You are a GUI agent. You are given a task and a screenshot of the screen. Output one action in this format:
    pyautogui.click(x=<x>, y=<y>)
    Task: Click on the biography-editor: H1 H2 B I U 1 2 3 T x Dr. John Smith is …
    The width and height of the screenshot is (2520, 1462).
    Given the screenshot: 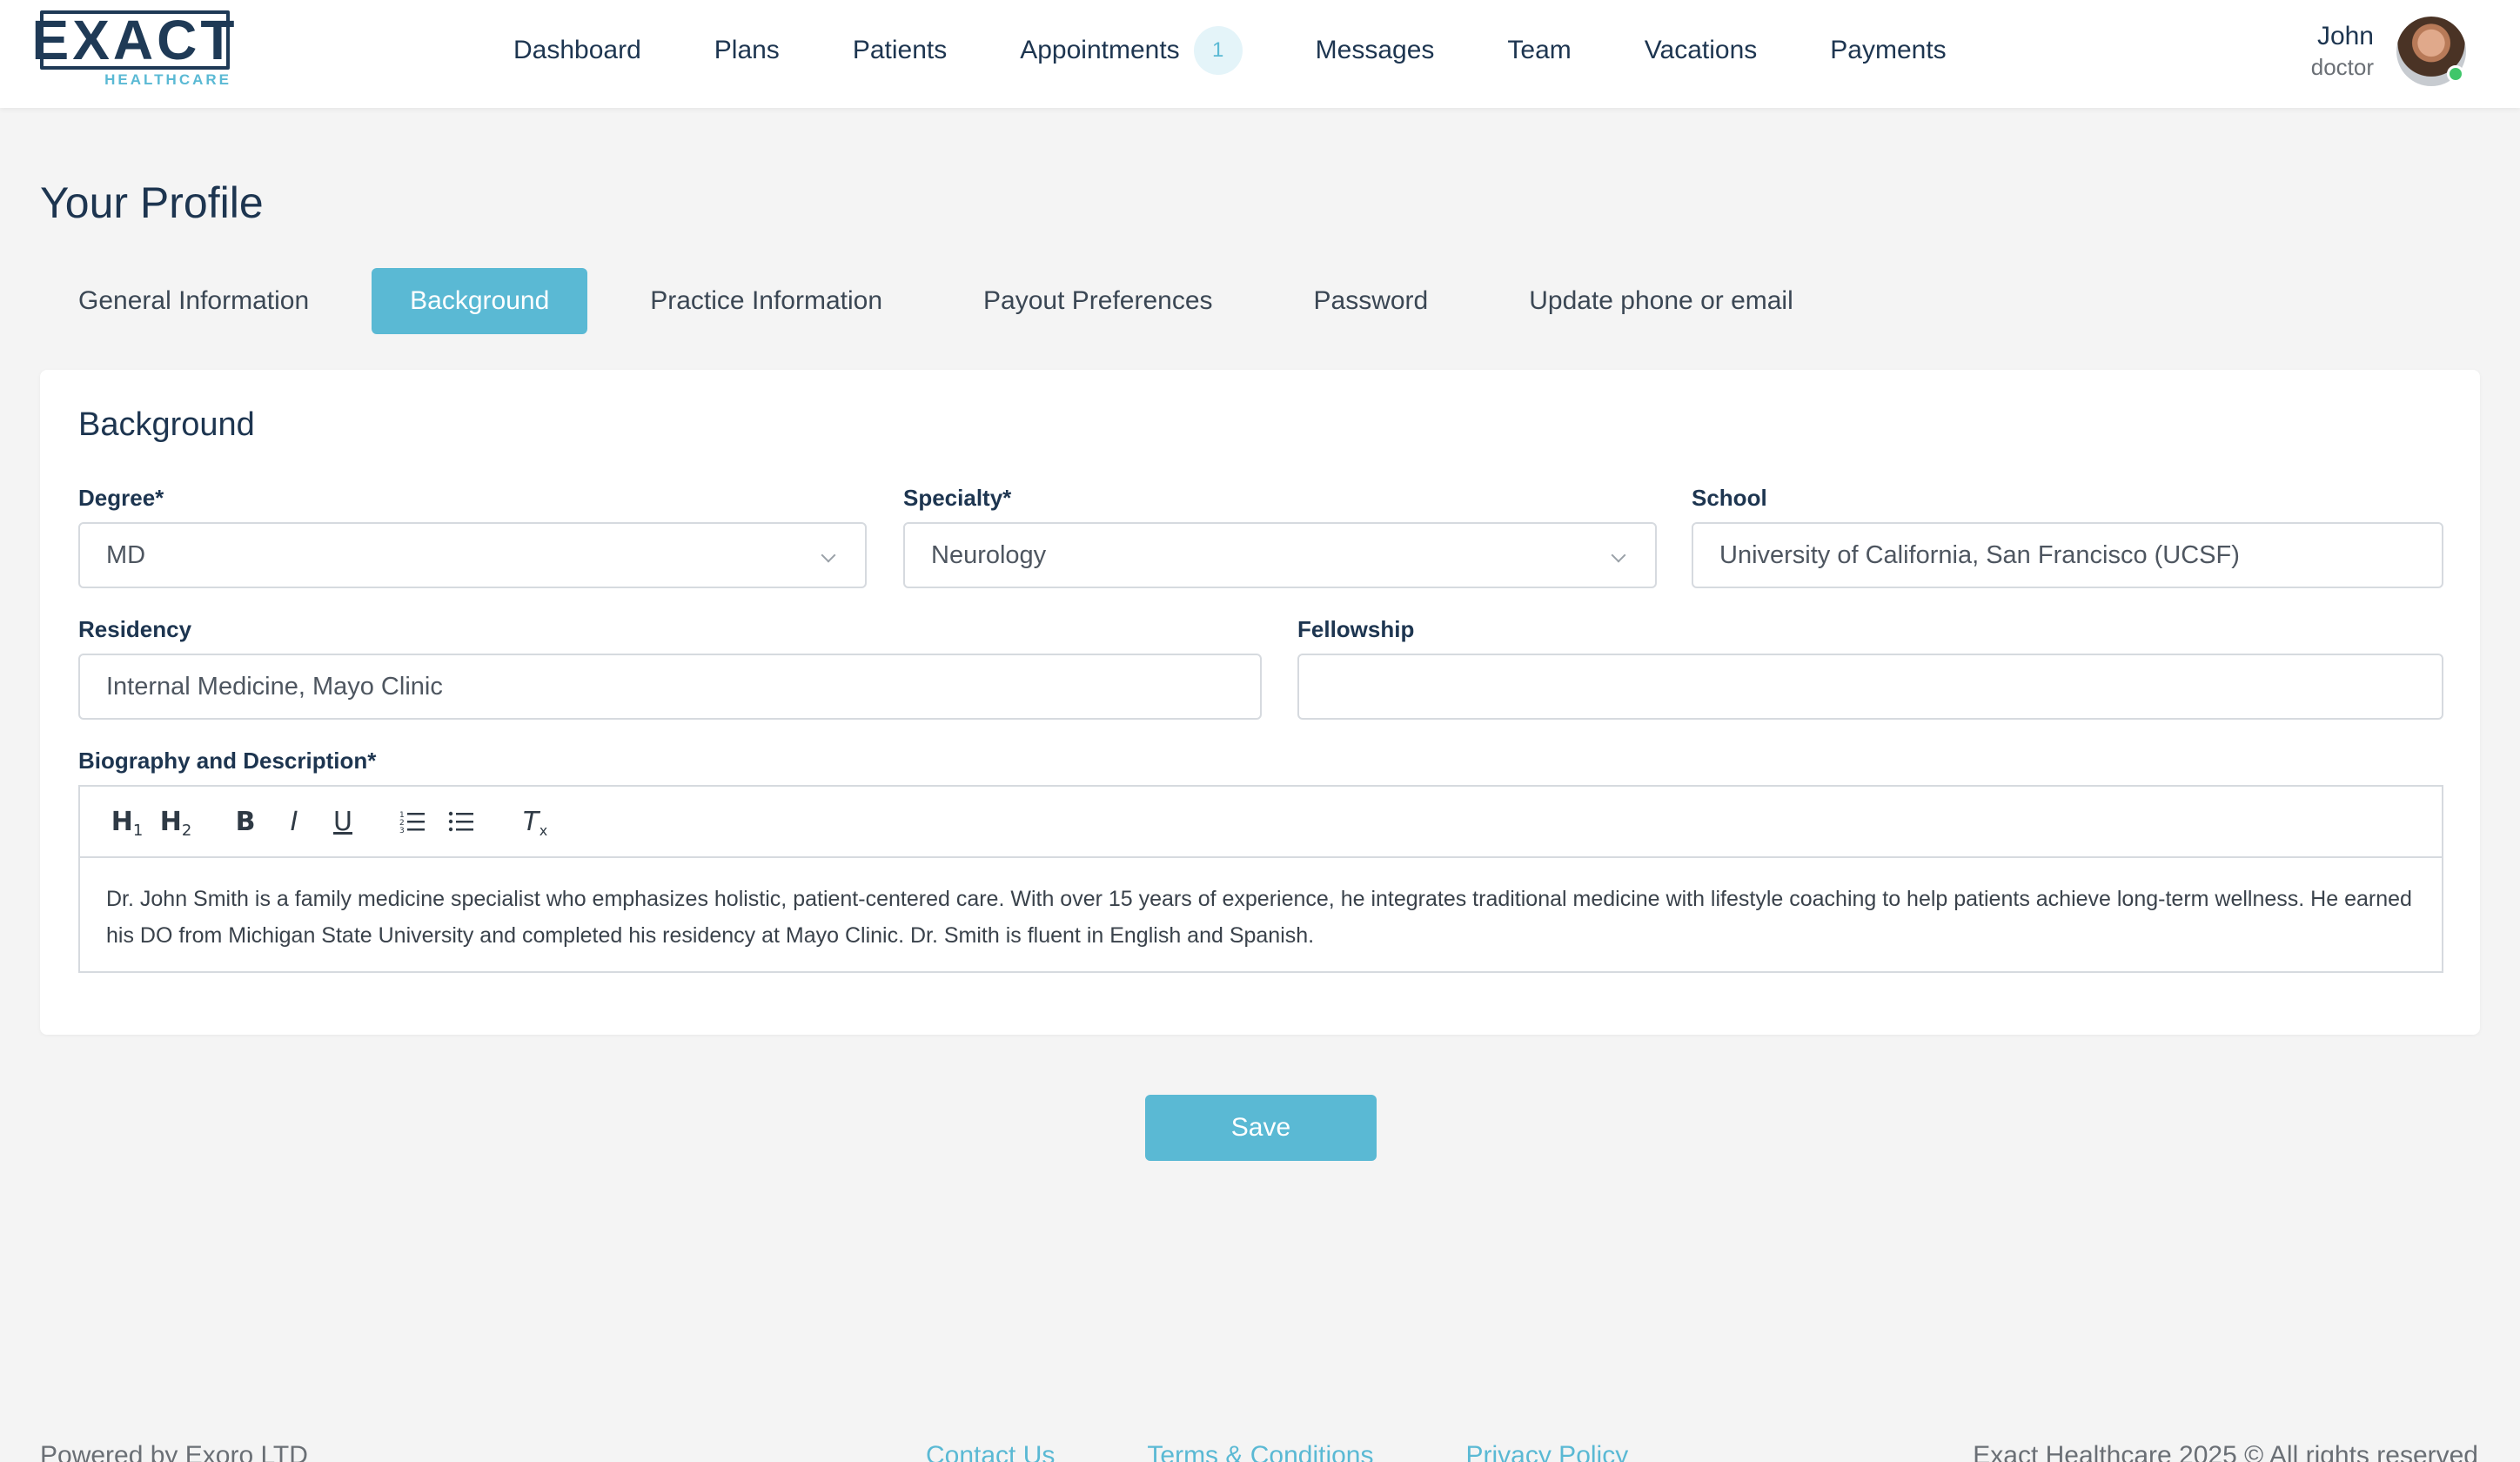 What is the action you would take?
    pyautogui.click(x=1260, y=879)
    